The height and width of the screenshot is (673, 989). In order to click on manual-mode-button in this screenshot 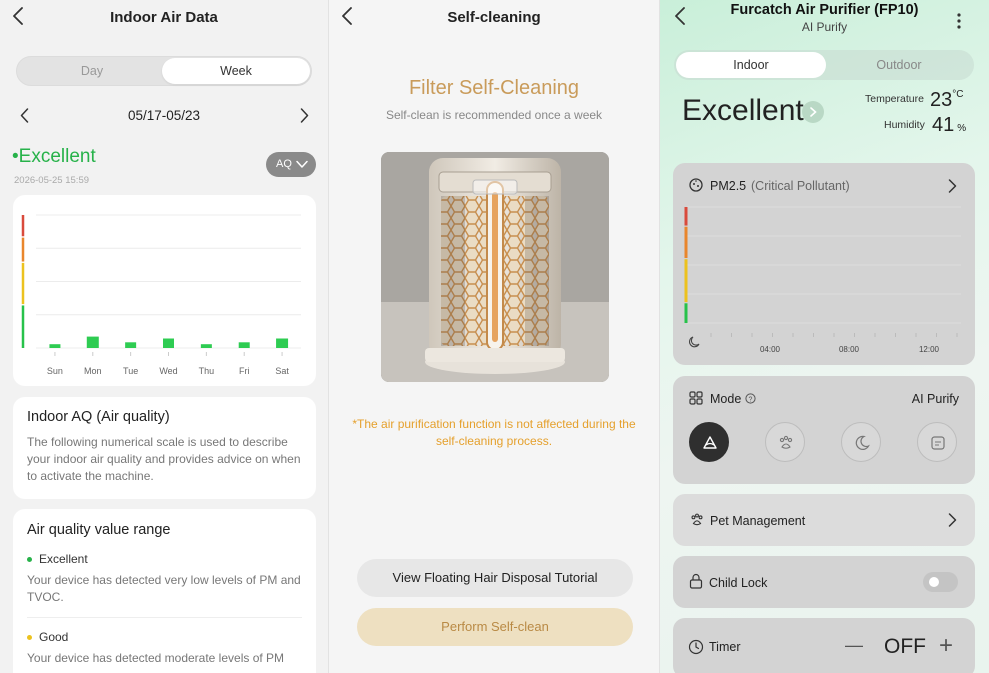, I will do `click(937, 442)`.